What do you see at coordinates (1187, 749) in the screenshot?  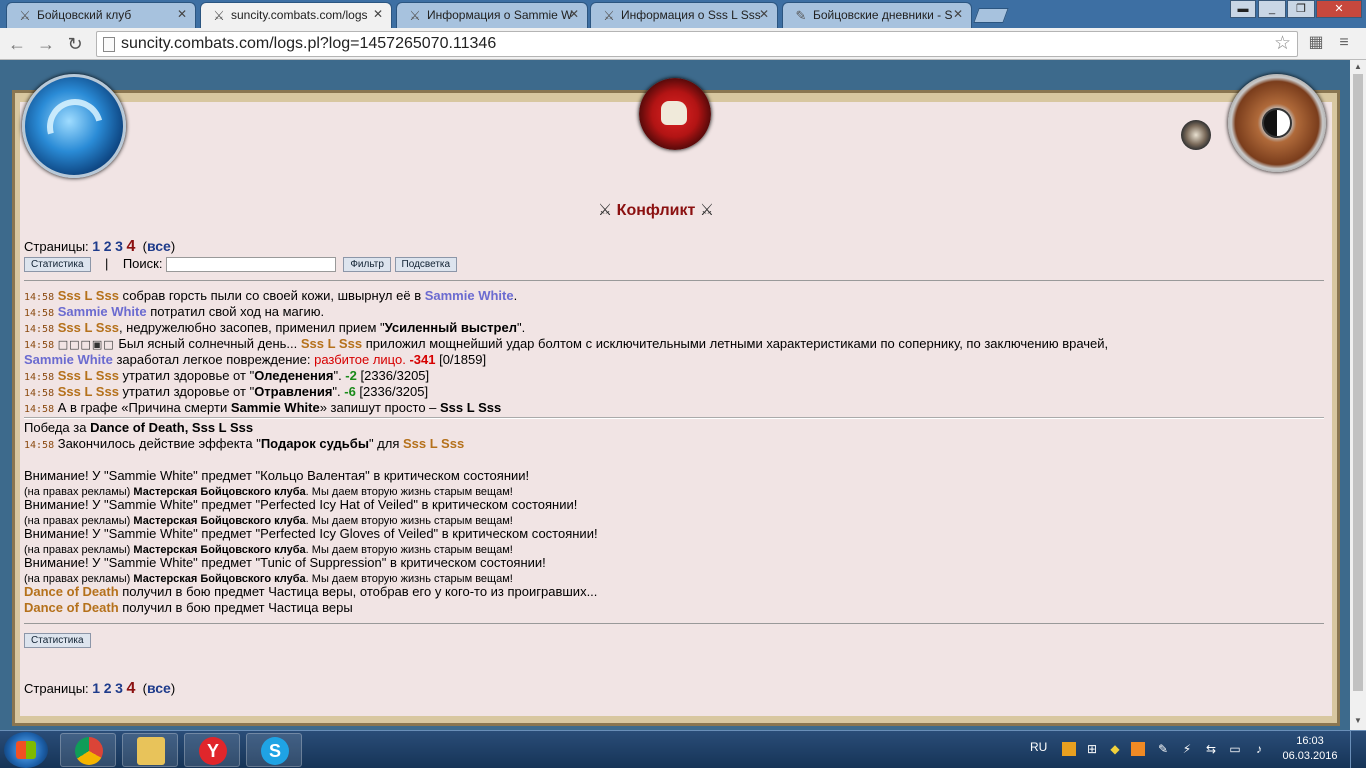 I see `network-icon: ⚡` at bounding box center [1187, 749].